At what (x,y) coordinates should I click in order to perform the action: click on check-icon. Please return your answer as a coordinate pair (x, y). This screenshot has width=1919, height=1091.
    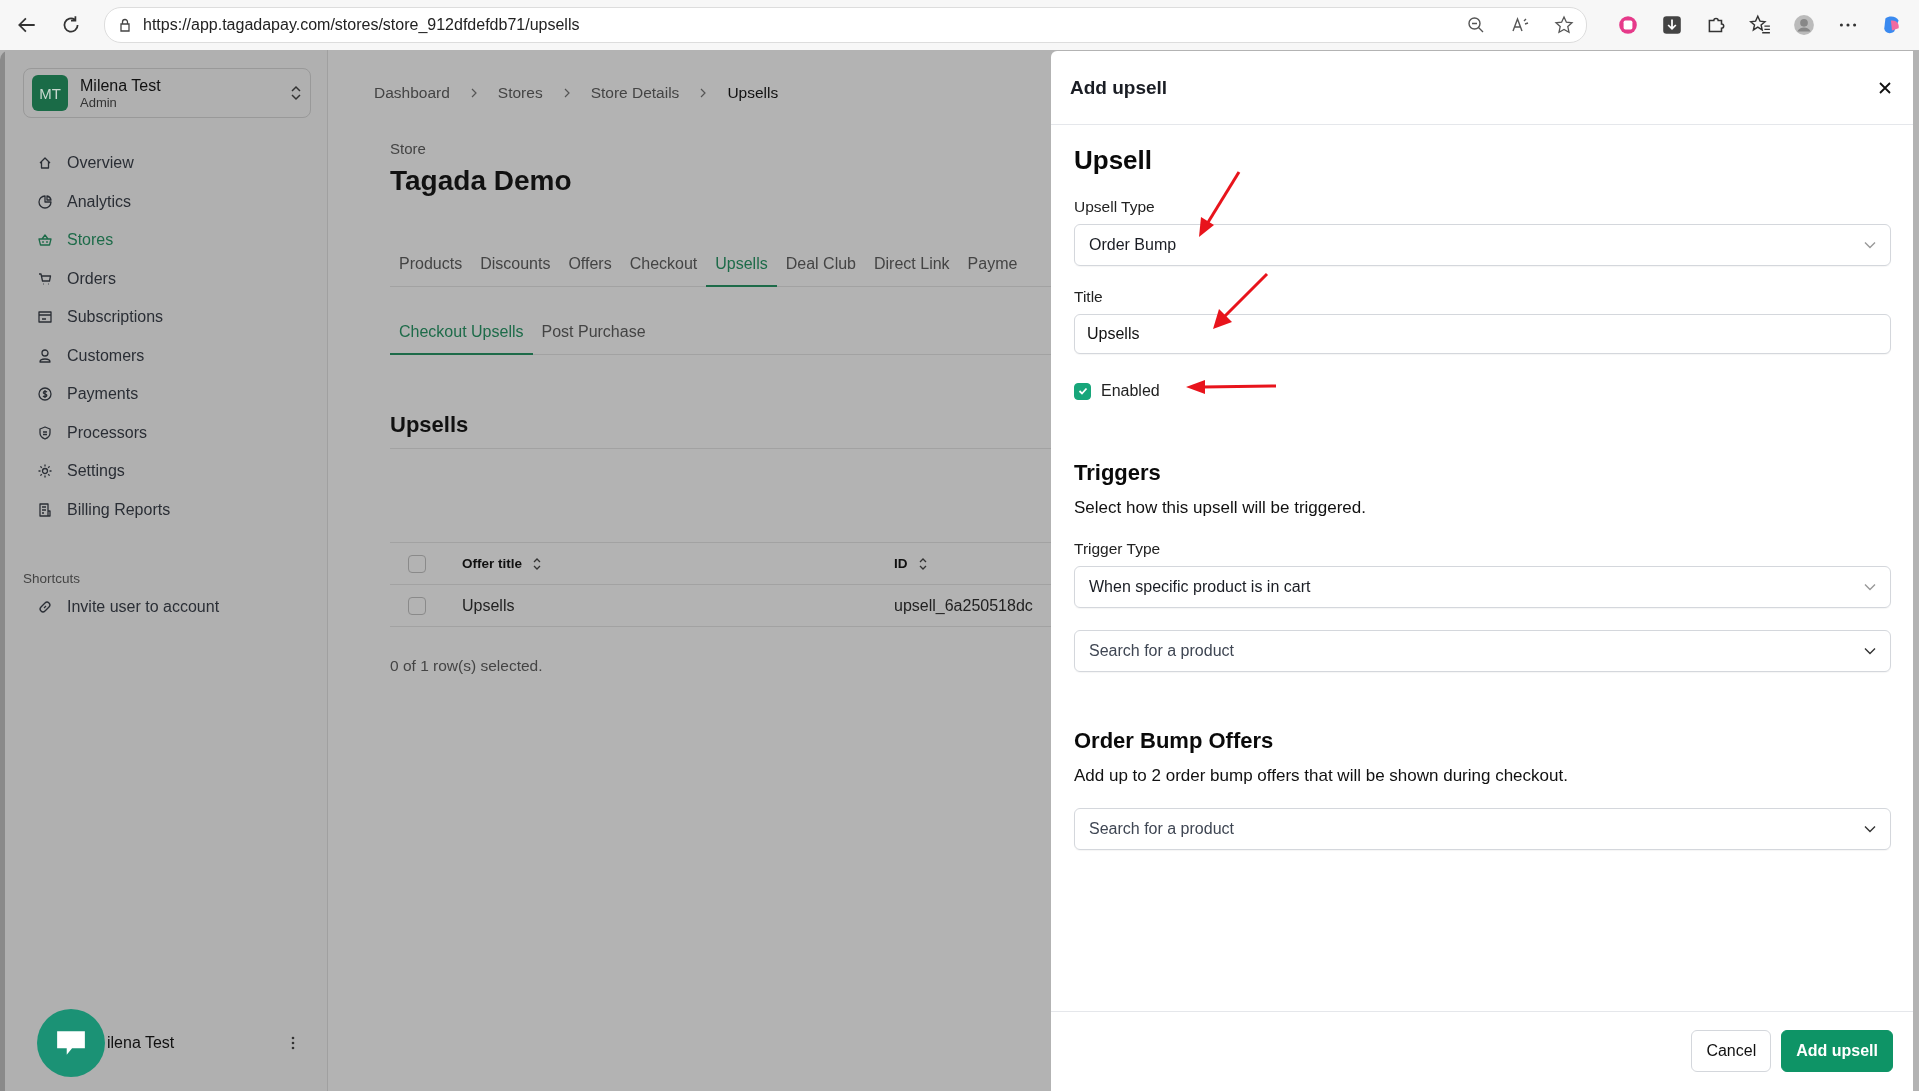
    Looking at the image, I should click on (1082, 391).